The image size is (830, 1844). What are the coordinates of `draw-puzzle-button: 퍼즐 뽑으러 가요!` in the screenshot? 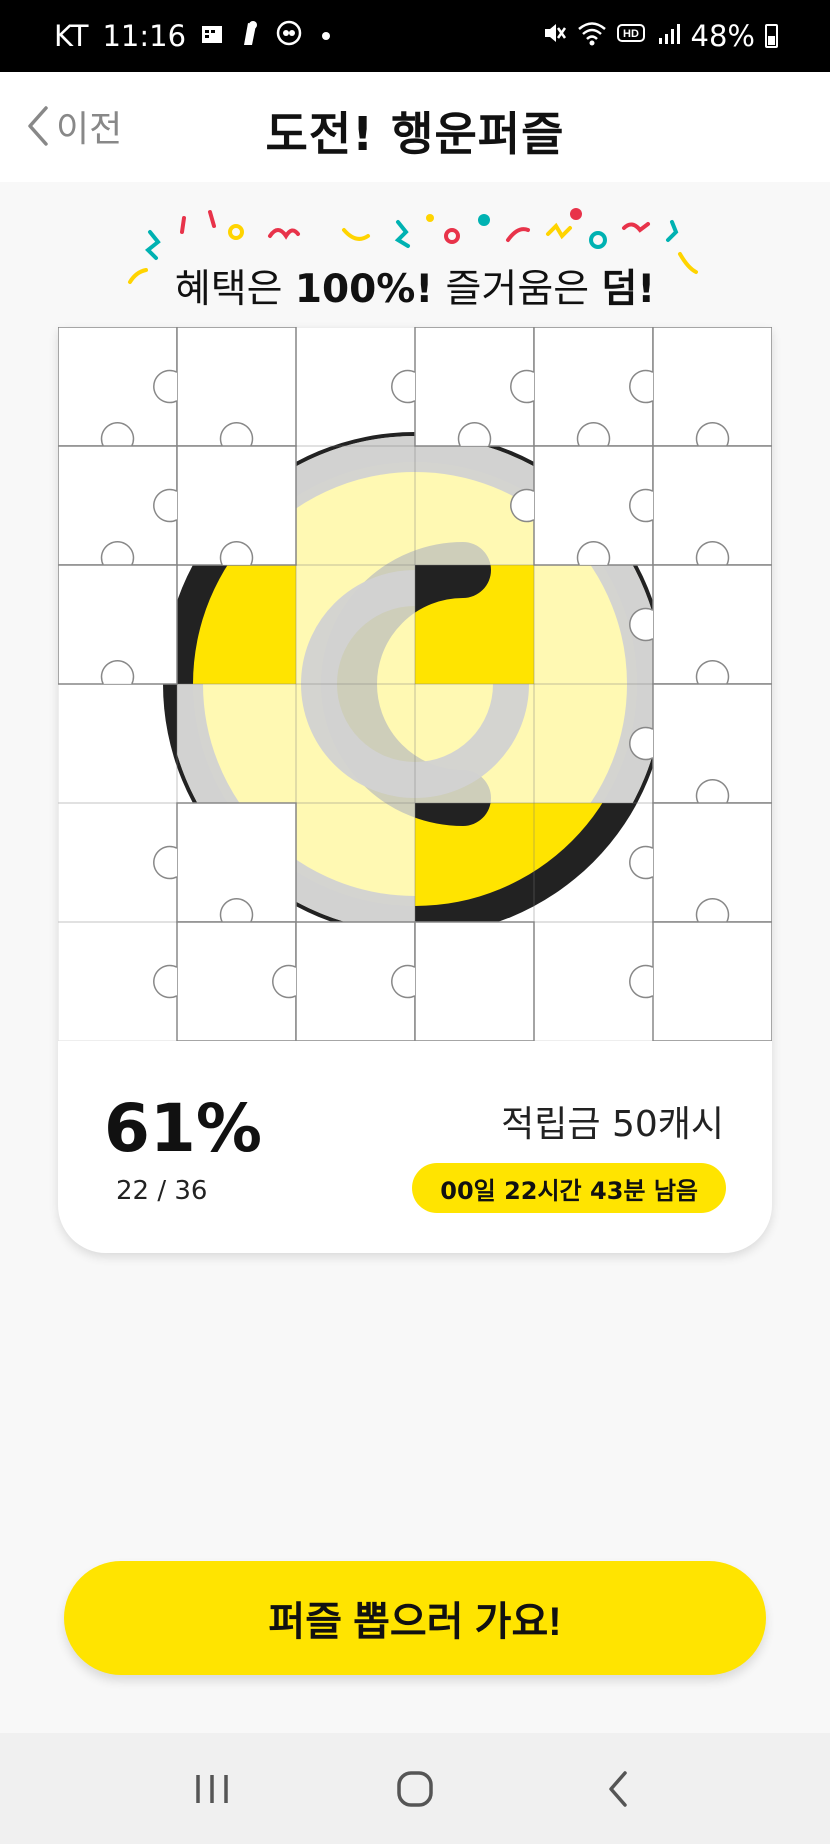 It's located at (415, 1618).